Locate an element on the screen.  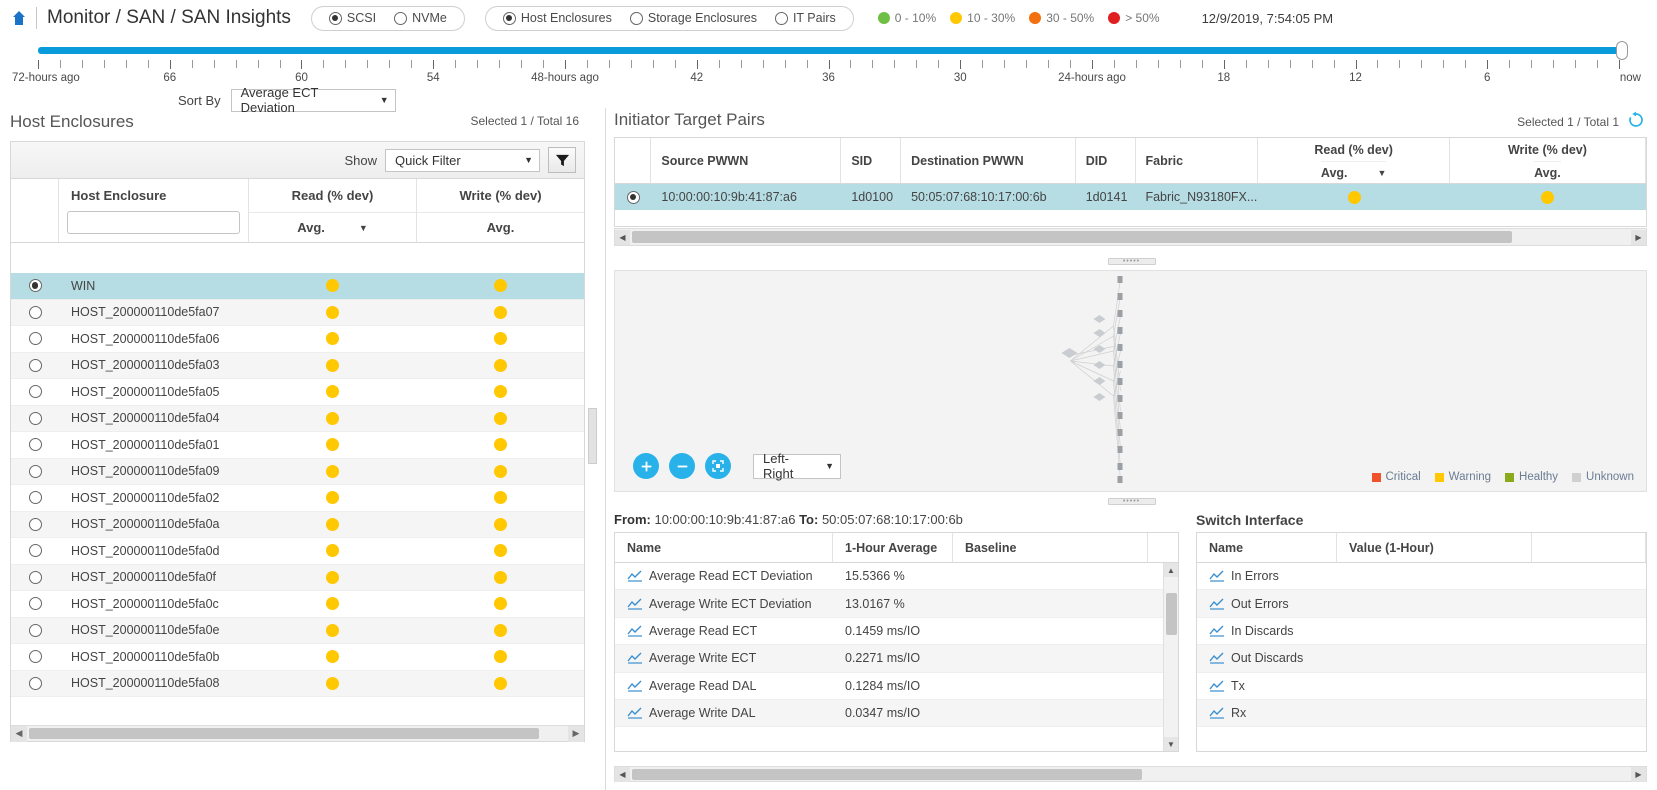
itp-sort-desc-icon: ▼ is located at coordinates (1382, 173).